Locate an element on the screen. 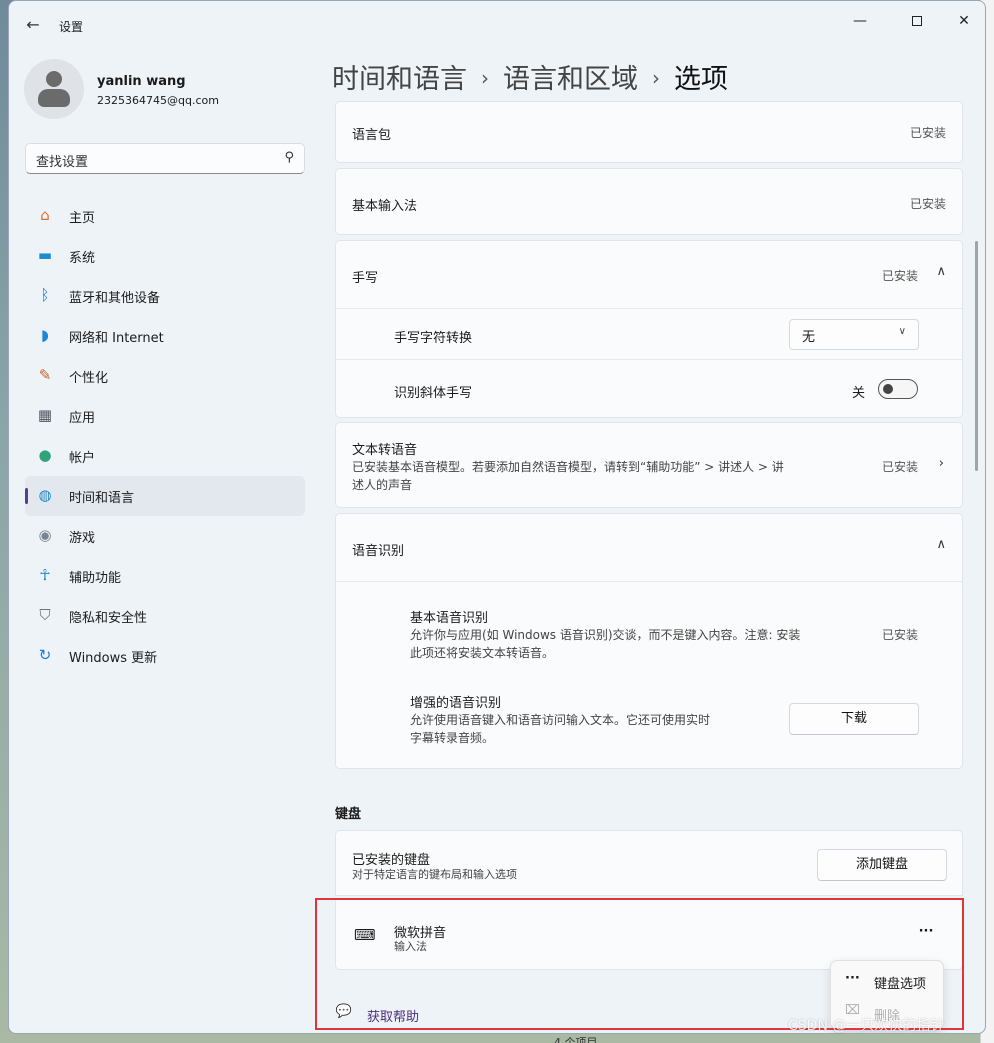  chevron-down-icon: ∨ is located at coordinates (902, 331).